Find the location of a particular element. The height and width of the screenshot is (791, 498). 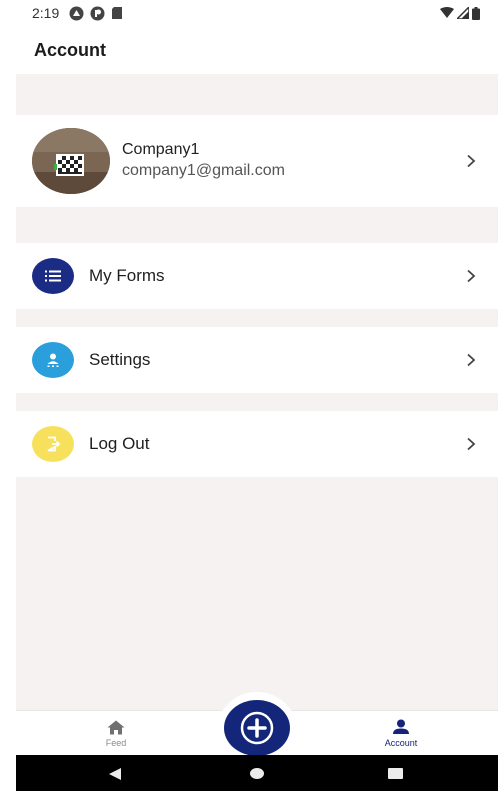

app-header: Account is located at coordinates (249, 50).